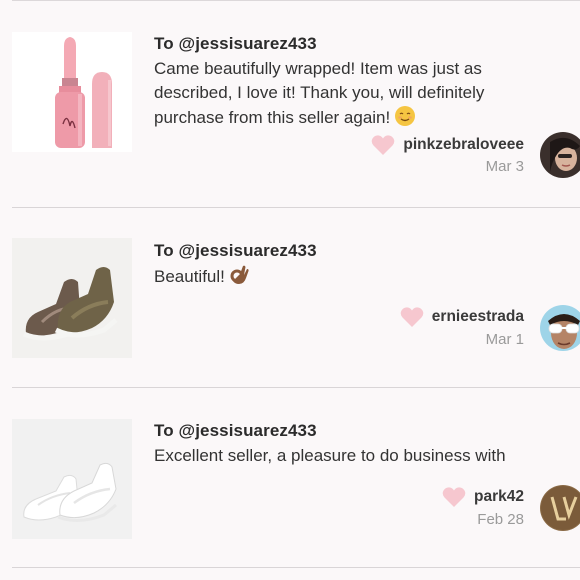 The height and width of the screenshot is (580, 580). Describe the element at coordinates (478, 317) in the screenshot. I see `reviewer-username: ernieestrada` at that location.